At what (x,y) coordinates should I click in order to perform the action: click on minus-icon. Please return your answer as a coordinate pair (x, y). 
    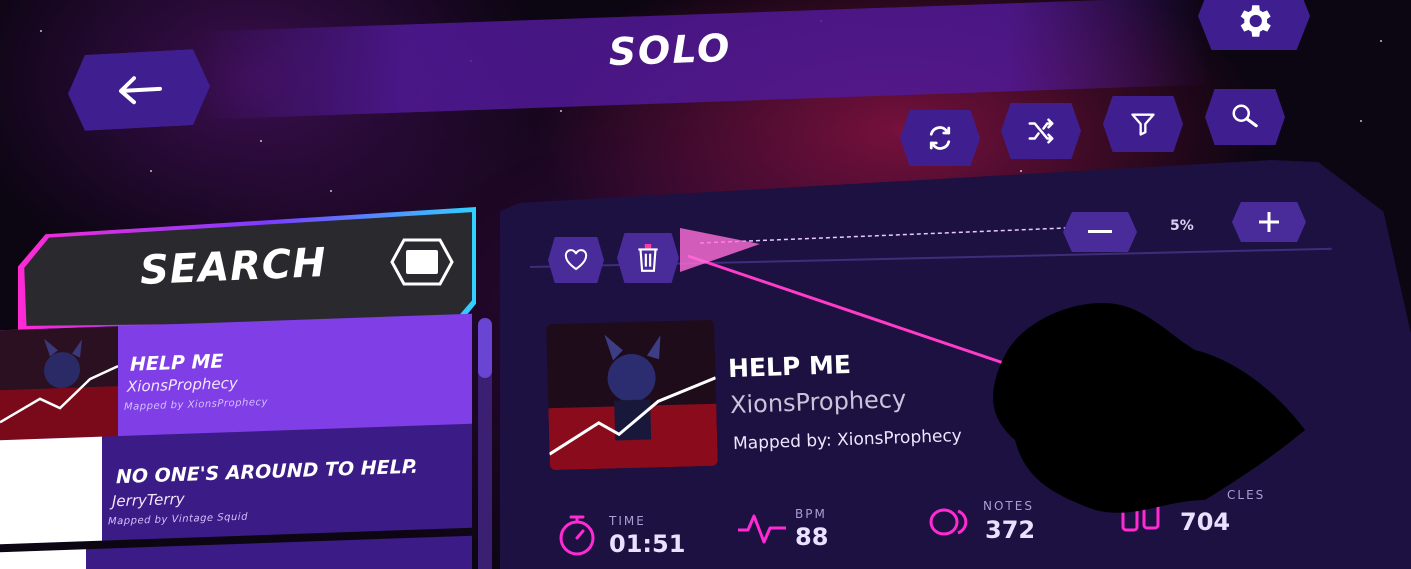
    Looking at the image, I should click on (1100, 231).